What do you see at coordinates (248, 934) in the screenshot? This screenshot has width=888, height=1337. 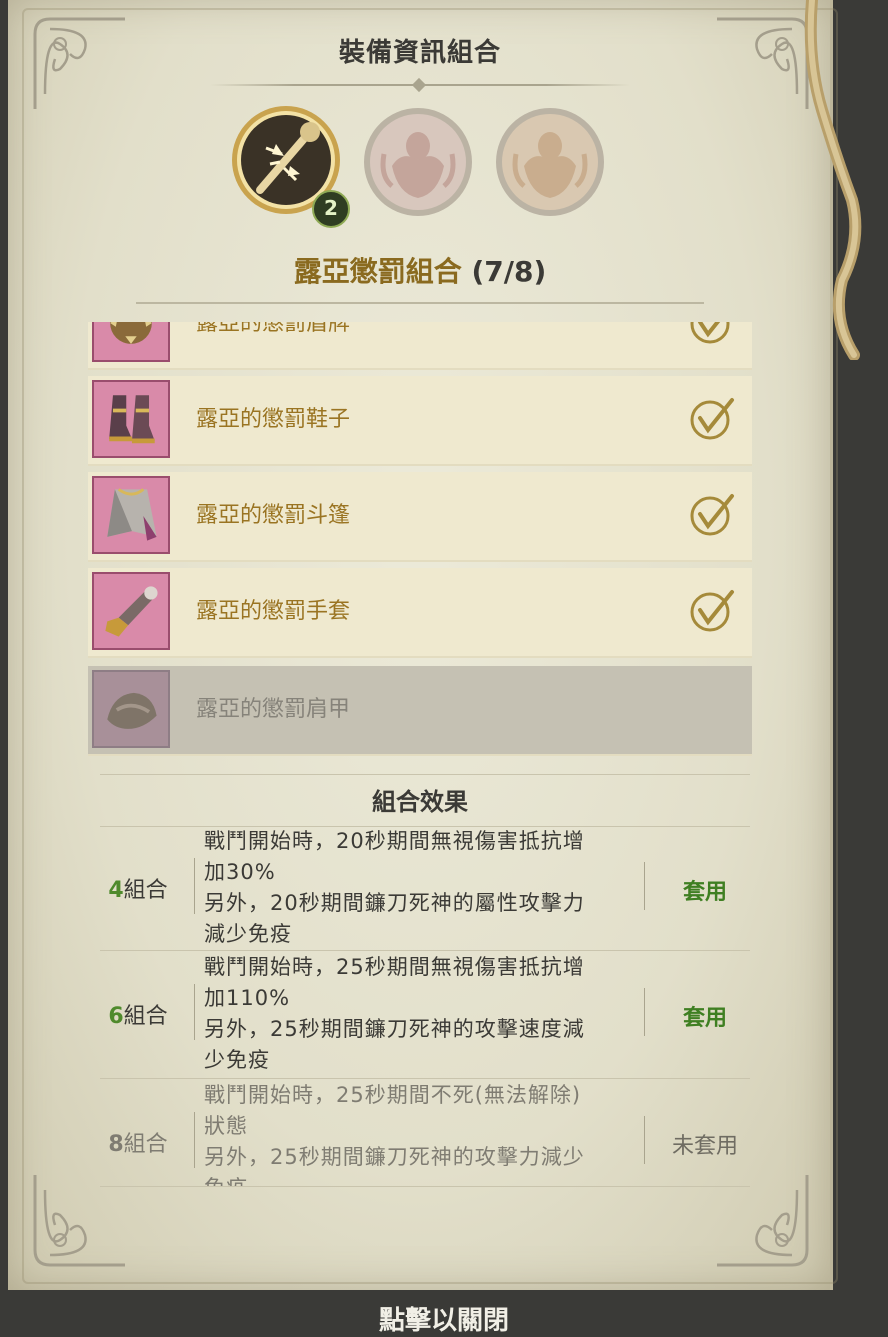 I see `effect-description-line: 減少免疫` at bounding box center [248, 934].